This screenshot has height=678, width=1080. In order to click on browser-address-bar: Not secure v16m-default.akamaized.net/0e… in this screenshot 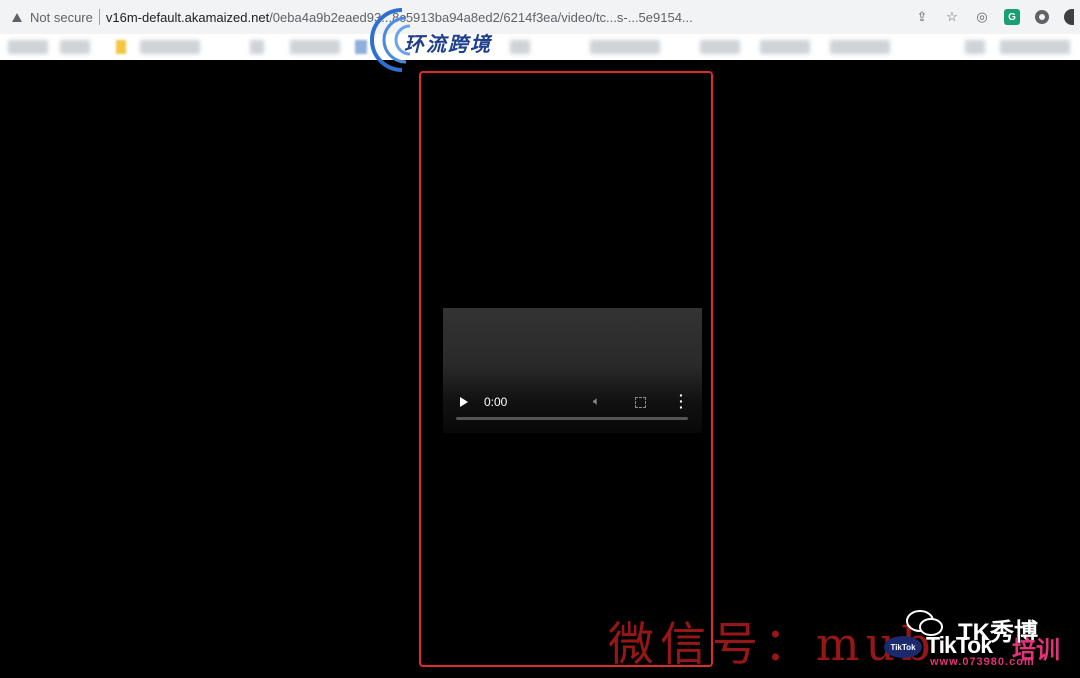, I will do `click(540, 17)`.